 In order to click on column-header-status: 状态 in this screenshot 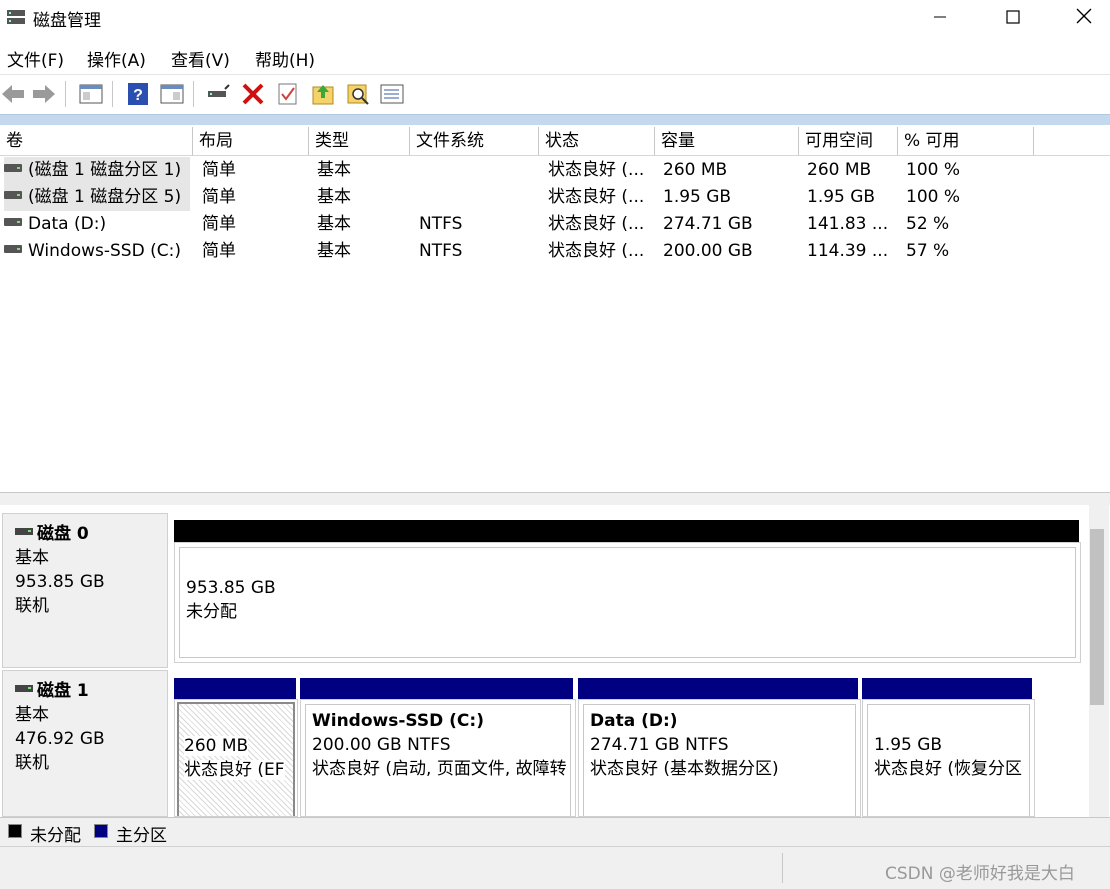, I will do `click(597, 141)`.